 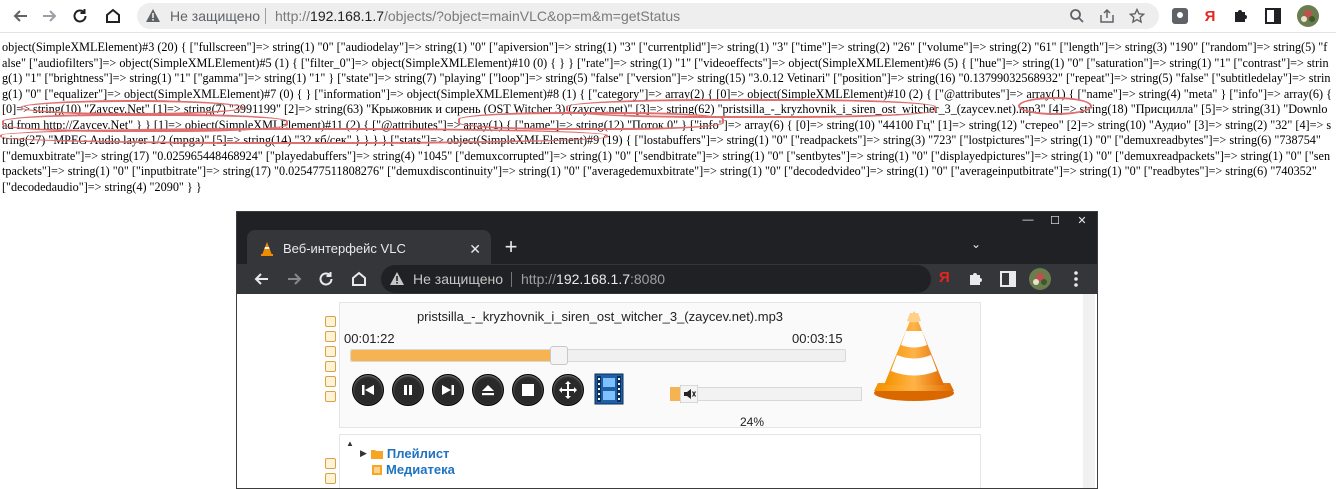 I want to click on share-icon, so click(x=1107, y=16).